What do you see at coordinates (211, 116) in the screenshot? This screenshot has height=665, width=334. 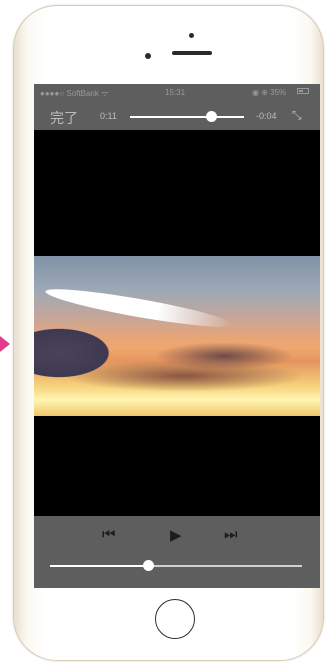 I see `seek-slider-thumb` at bounding box center [211, 116].